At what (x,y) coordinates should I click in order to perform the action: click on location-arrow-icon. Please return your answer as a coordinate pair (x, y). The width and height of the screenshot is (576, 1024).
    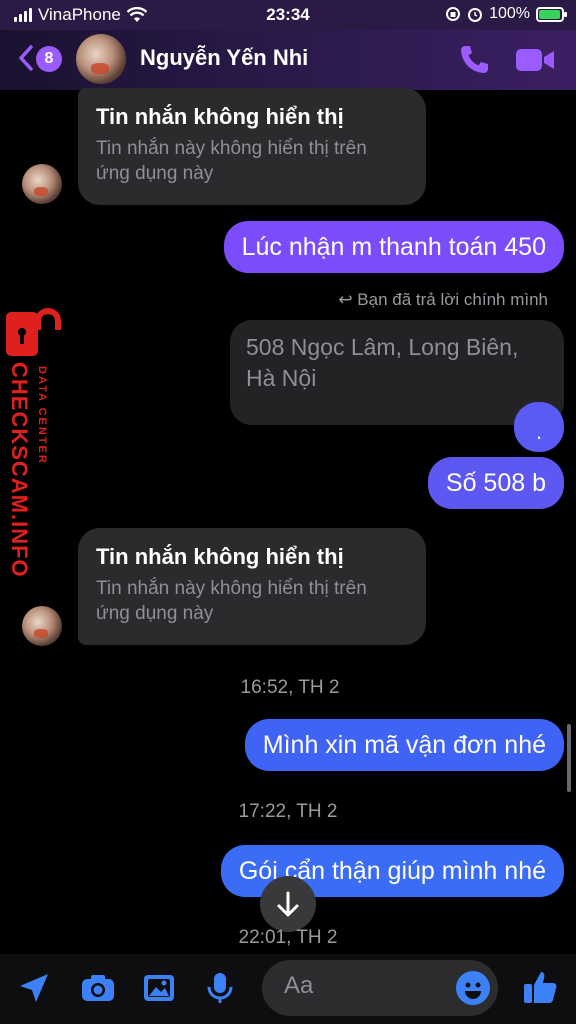
    Looking at the image, I should click on (34, 988).